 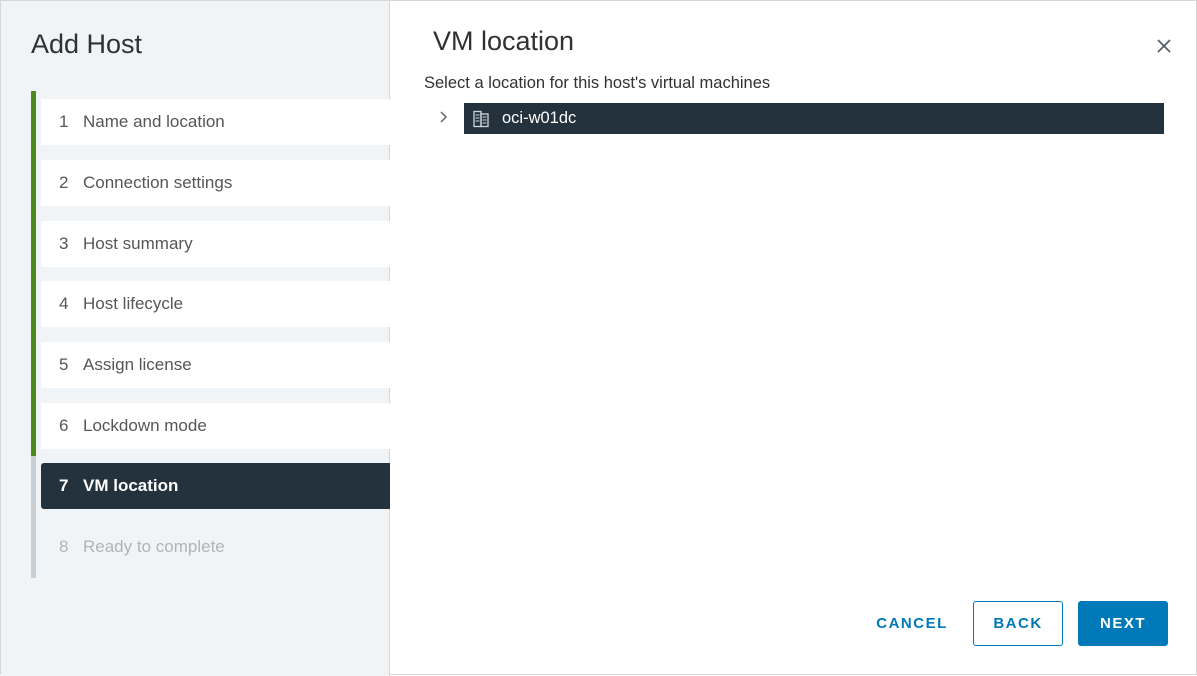 What do you see at coordinates (215, 304) in the screenshot?
I see `step-host-lifecycle: 4 Host lifecycle` at bounding box center [215, 304].